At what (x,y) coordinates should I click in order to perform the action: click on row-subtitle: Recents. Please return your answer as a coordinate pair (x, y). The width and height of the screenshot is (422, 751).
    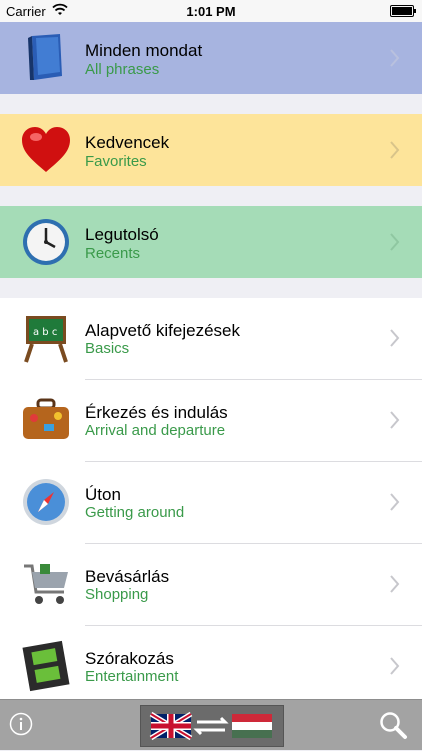
    Looking at the image, I should click on (113, 253).